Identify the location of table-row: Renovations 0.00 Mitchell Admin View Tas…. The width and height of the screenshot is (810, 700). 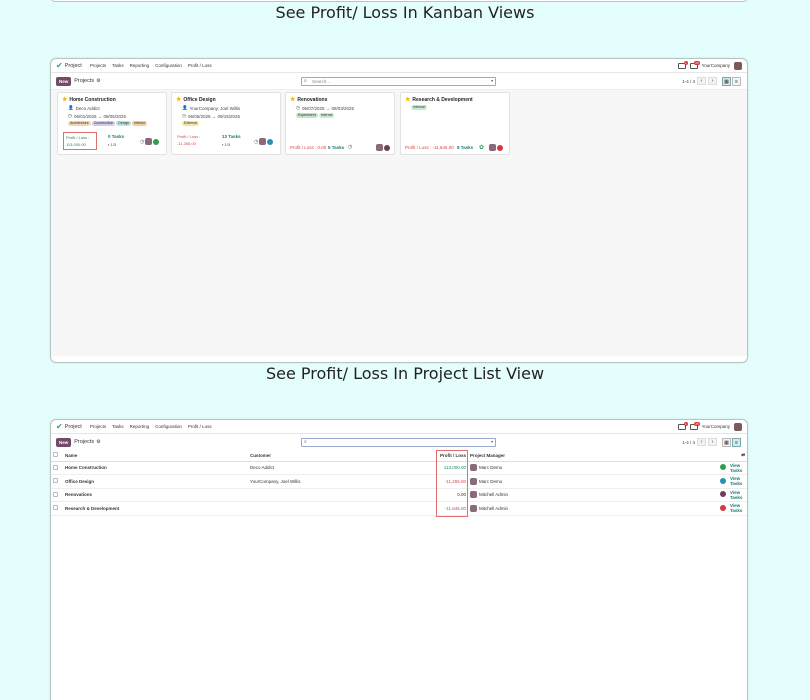
(399, 495).